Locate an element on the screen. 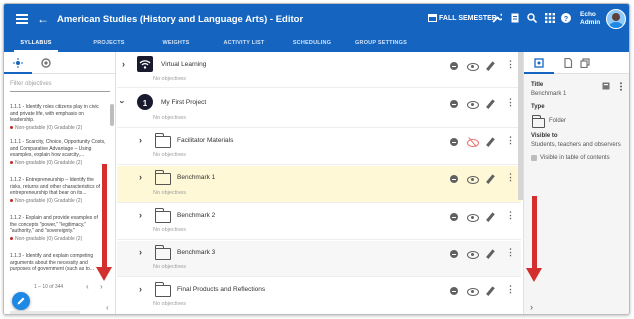 This screenshot has width=634, height=319. row-title: My First Project is located at coordinates (183, 102).